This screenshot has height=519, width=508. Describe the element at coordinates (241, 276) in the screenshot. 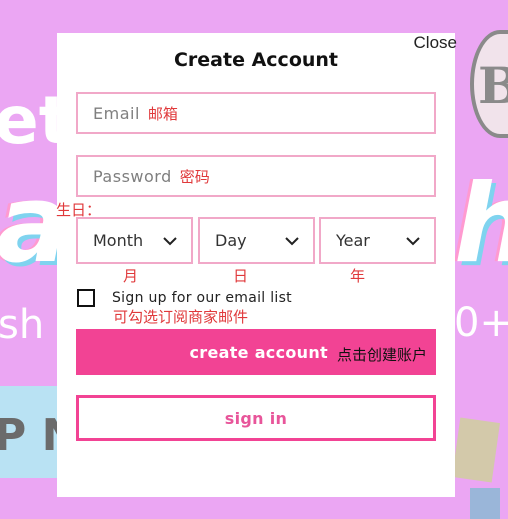

I see `day-annotation: 日` at that location.